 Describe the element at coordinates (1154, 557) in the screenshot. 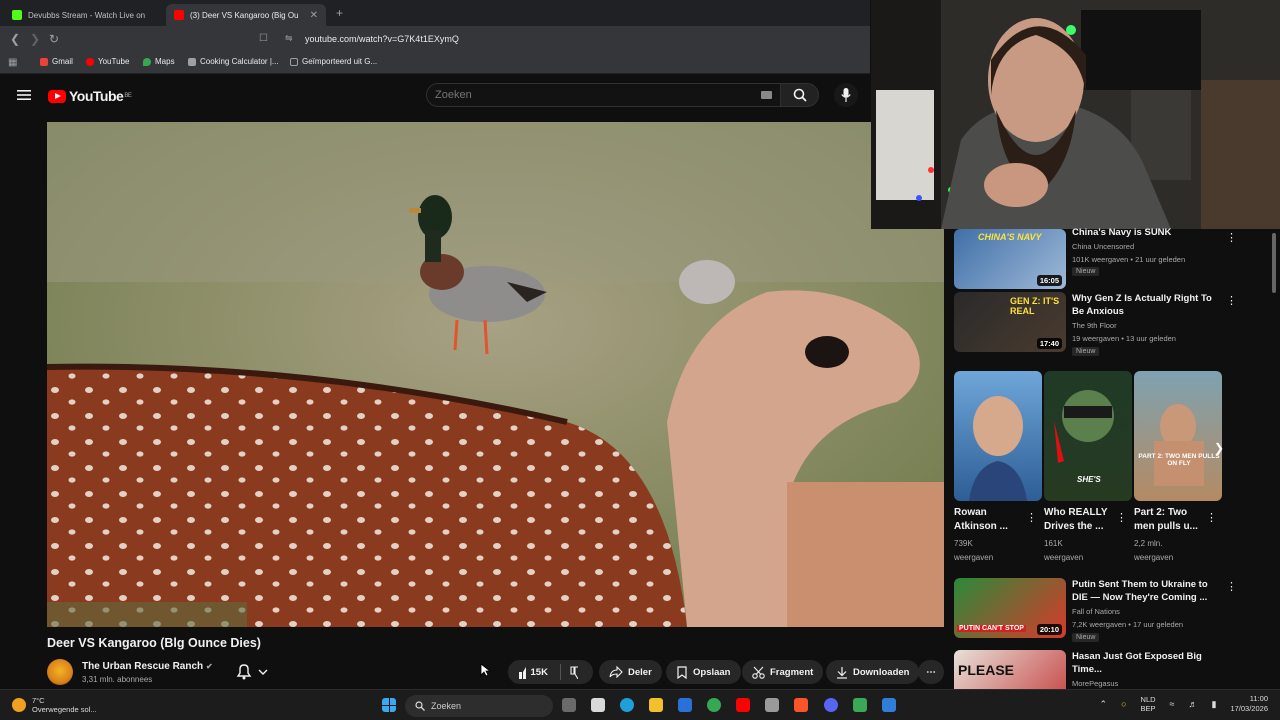

I see `short-views-label: weergaven` at that location.